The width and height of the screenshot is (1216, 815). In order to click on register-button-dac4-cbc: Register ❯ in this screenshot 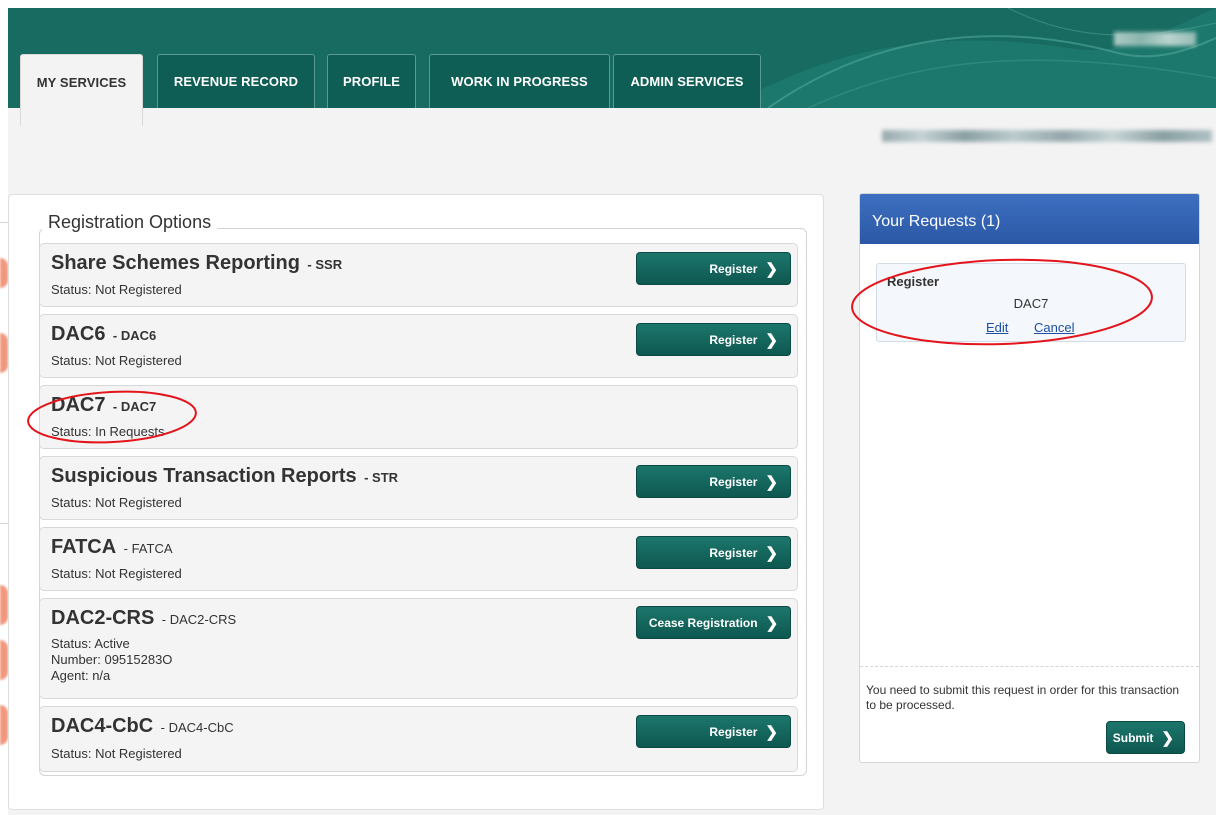, I will do `click(713, 731)`.